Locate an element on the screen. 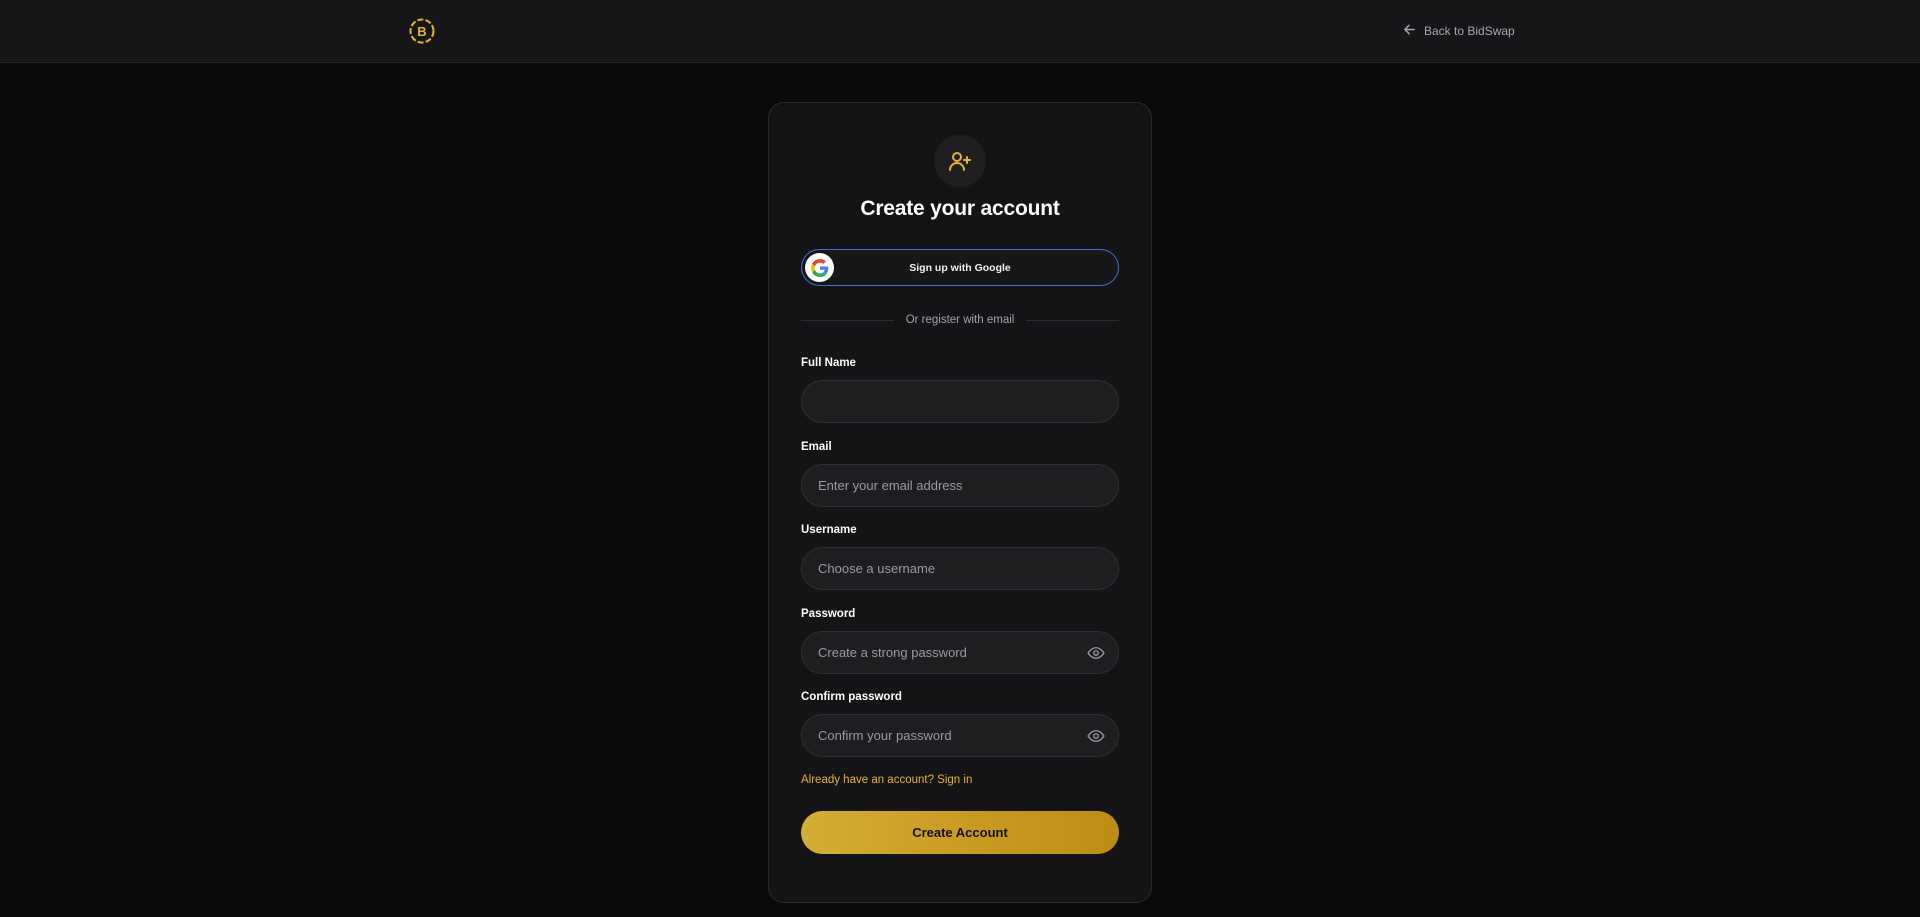  username-input is located at coordinates (960, 568).